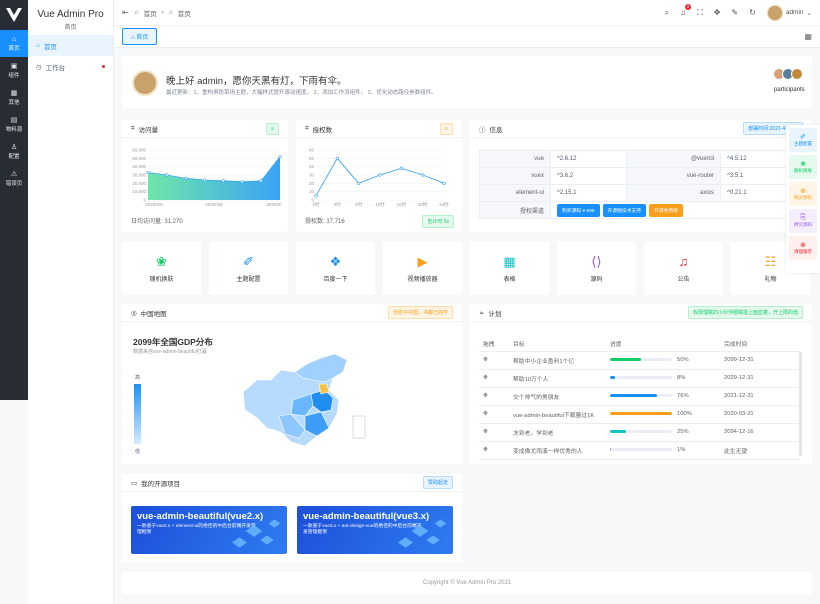  I want to click on brush-icon: ✎, so click(734, 12).